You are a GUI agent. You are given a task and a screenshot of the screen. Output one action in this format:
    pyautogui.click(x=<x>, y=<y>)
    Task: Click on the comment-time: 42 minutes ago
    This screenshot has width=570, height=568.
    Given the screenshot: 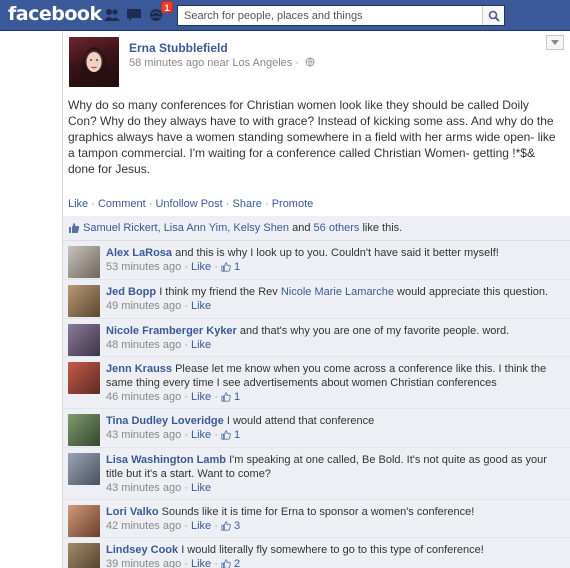 What is the action you would take?
    pyautogui.click(x=143, y=526)
    